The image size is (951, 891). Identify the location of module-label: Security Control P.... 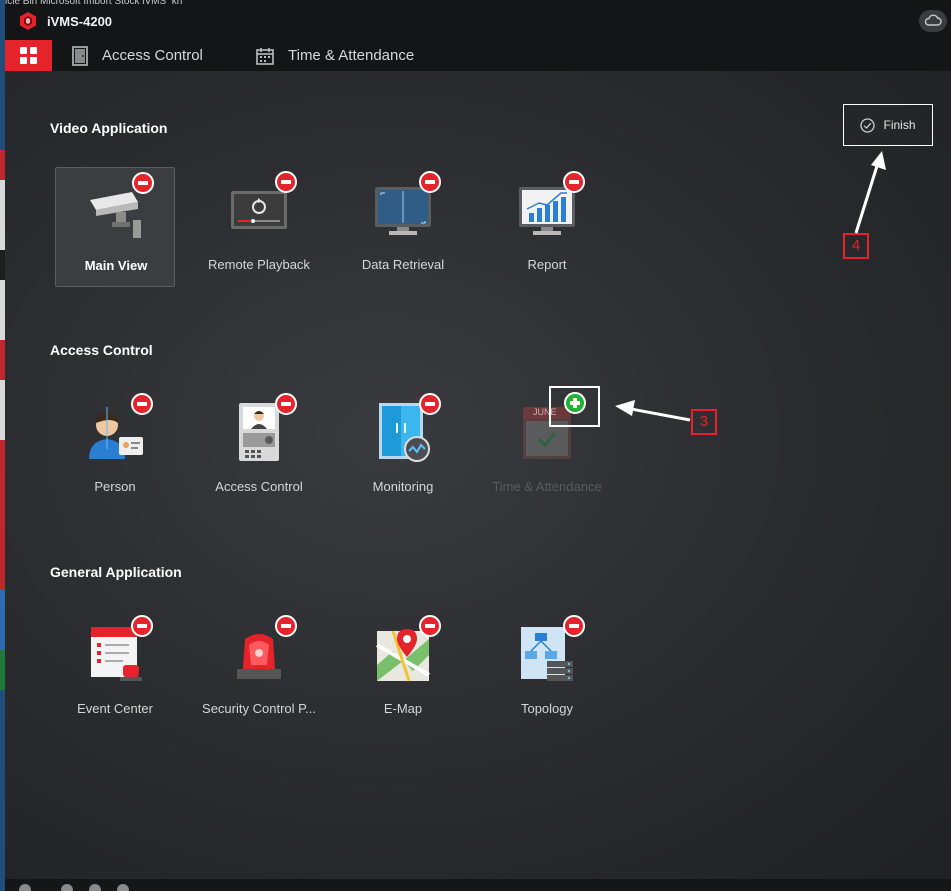
(259, 708).